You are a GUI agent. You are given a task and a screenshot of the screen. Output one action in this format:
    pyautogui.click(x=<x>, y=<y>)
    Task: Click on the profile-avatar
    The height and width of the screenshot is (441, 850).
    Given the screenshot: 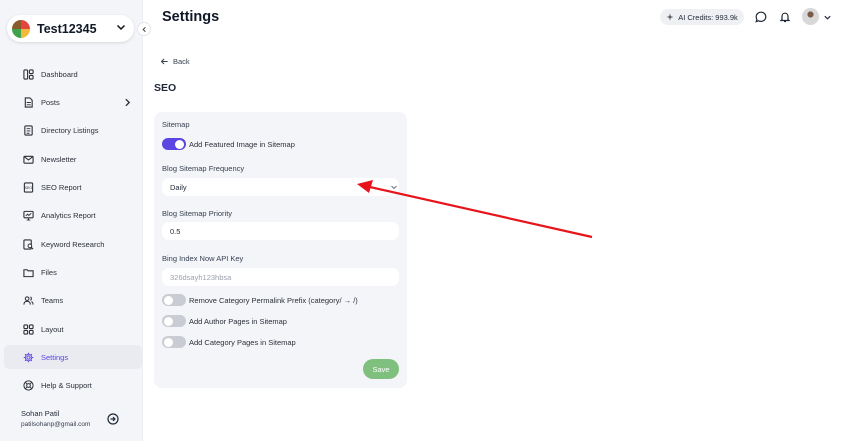 What is the action you would take?
    pyautogui.click(x=810, y=16)
    